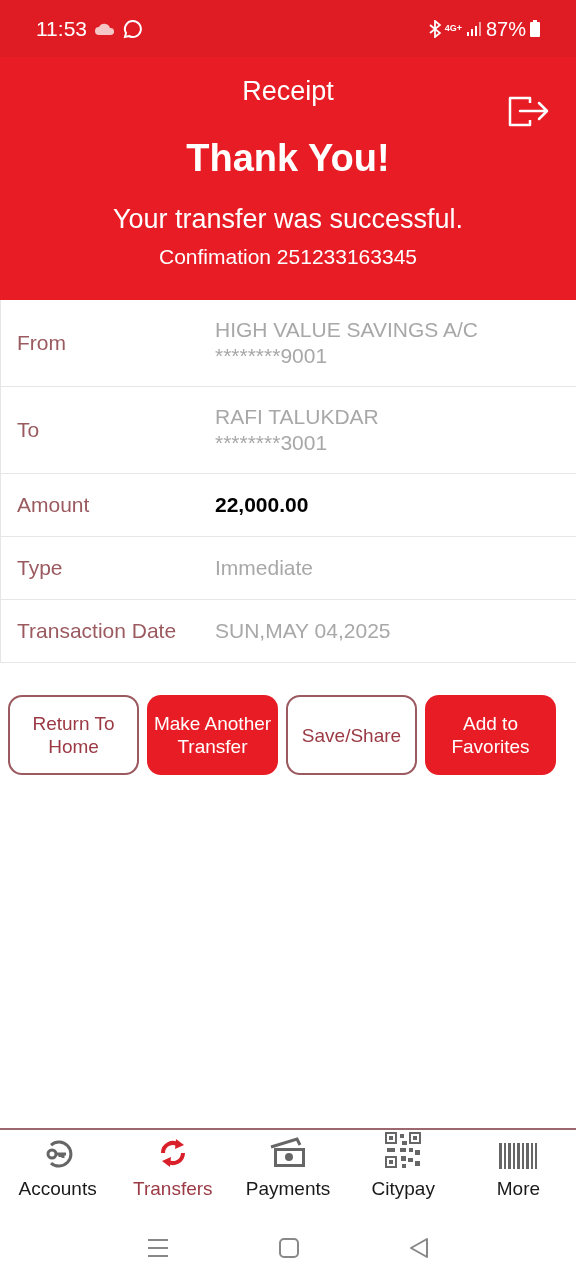 Image resolution: width=576 pixels, height=1280 pixels. I want to click on battery-icon, so click(535, 28).